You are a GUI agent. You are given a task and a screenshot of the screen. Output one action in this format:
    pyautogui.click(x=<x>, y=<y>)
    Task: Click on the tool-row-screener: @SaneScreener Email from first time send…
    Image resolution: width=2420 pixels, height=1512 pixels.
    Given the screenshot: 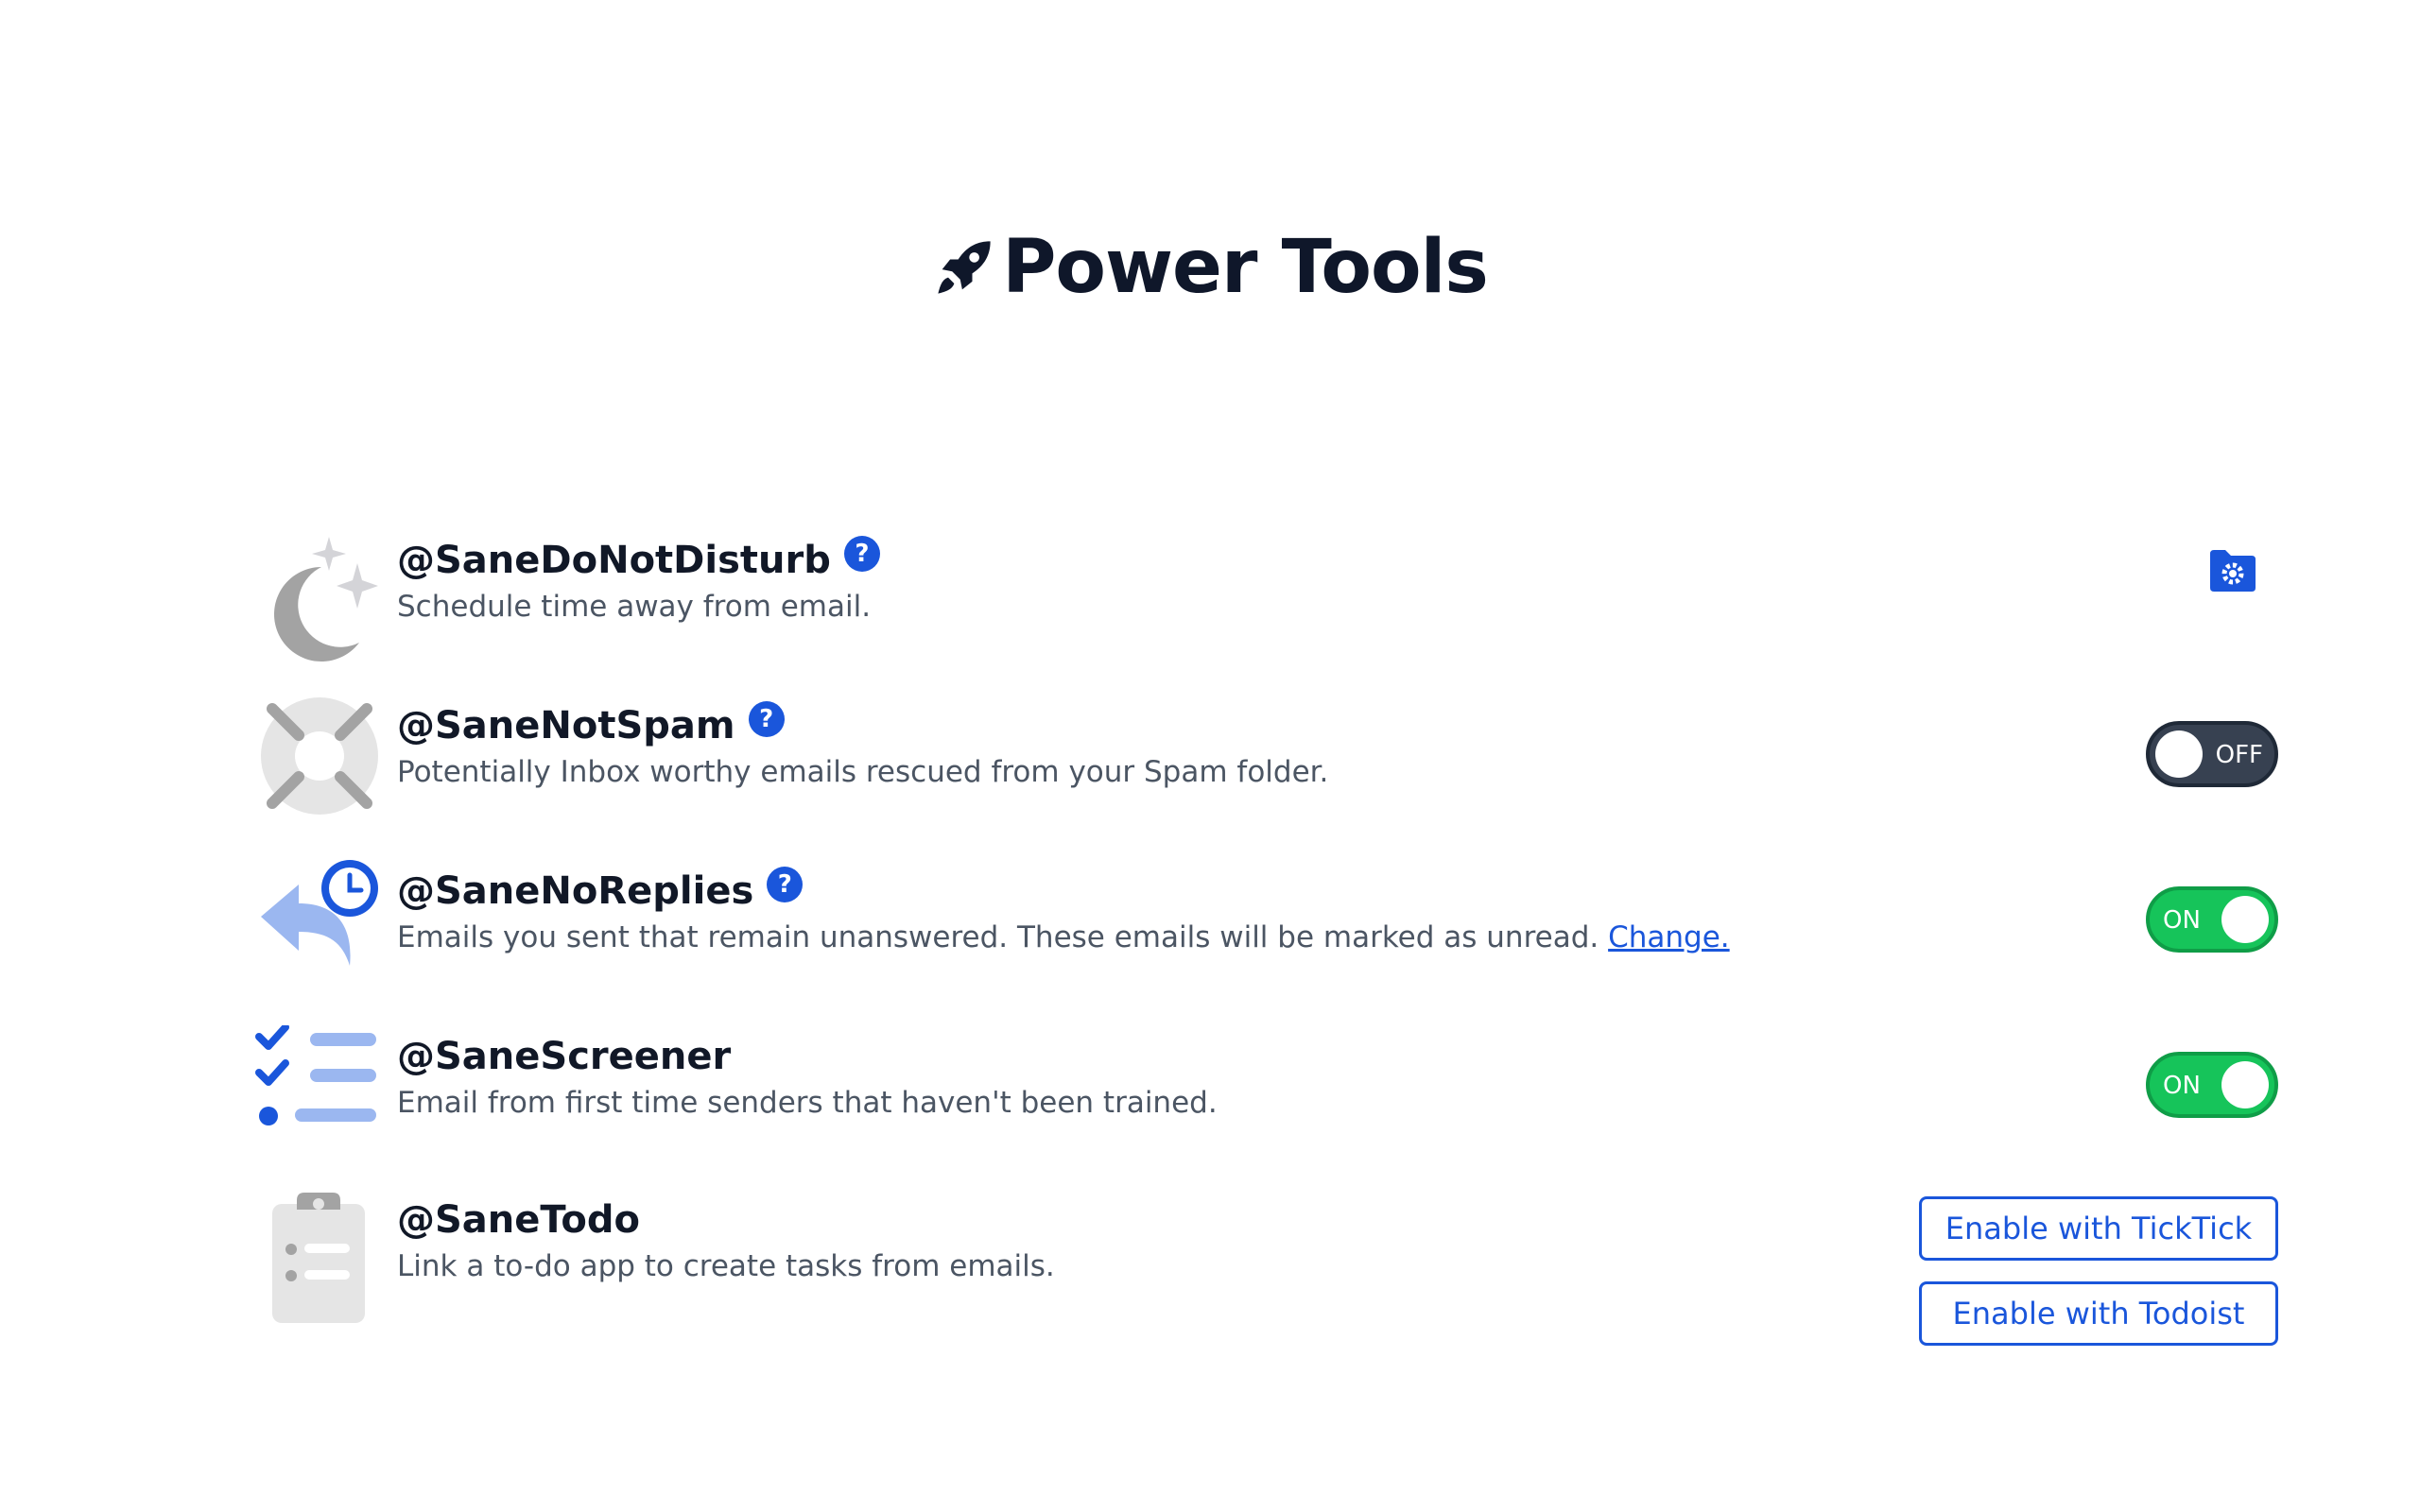 What is the action you would take?
    pyautogui.click(x=1267, y=1095)
    